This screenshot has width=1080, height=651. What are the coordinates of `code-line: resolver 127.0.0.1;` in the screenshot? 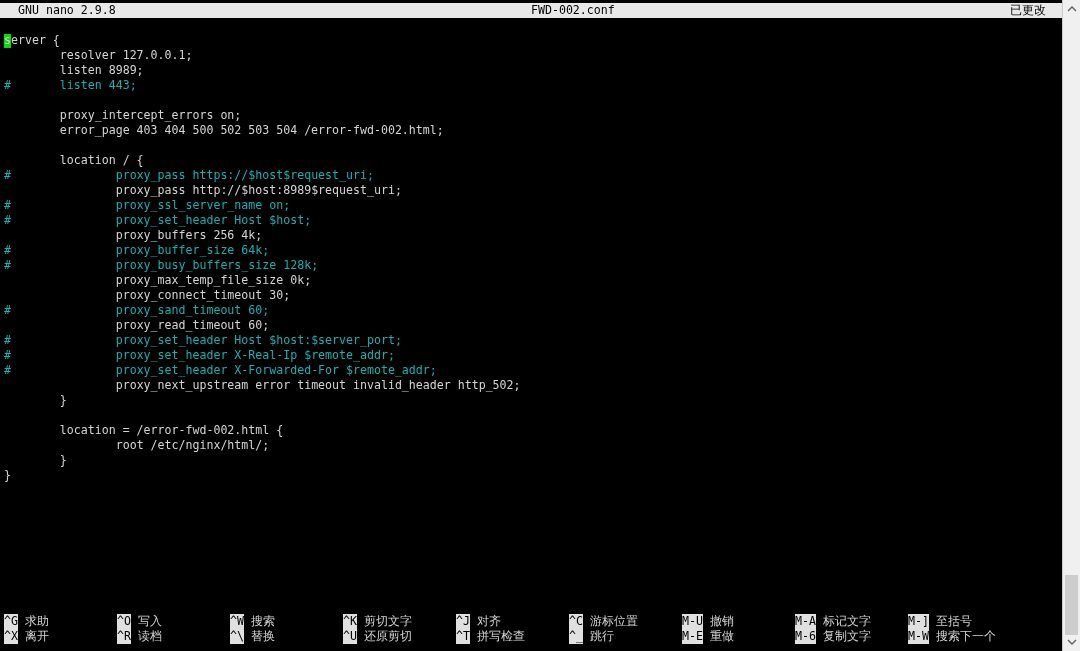 It's located at (125, 55).